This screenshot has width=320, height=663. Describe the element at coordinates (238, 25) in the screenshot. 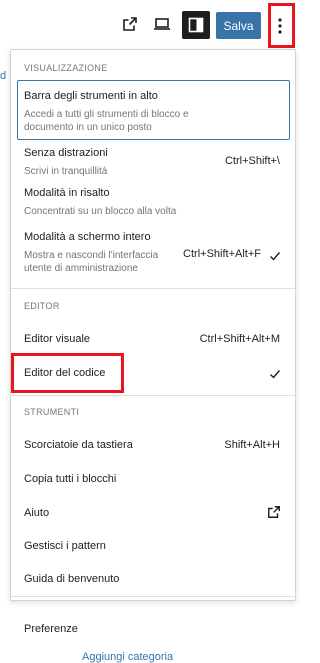

I see `save-button: Salva` at that location.